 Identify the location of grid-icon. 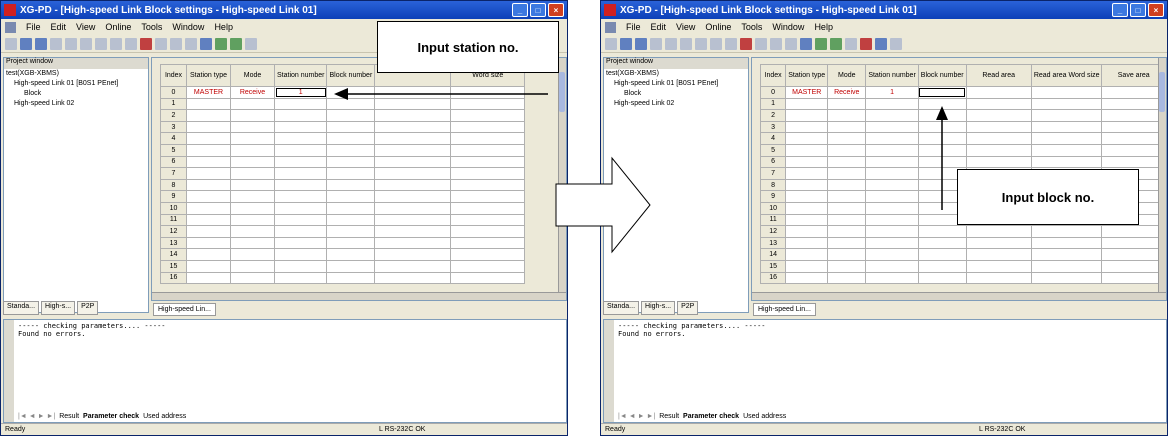
(881, 43).